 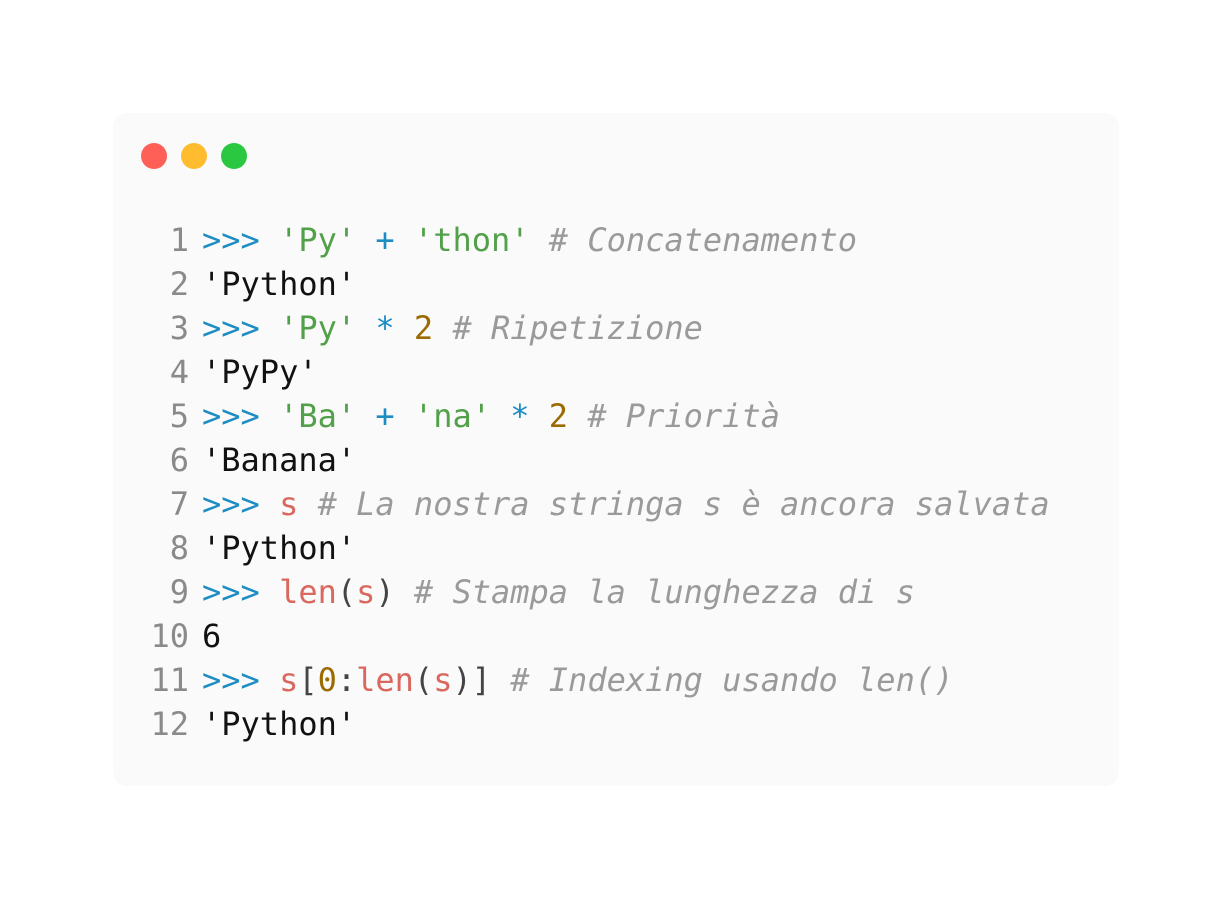 I want to click on line-content: >>> 'Py' * 2 # Ripetizione, so click(x=452, y=328).